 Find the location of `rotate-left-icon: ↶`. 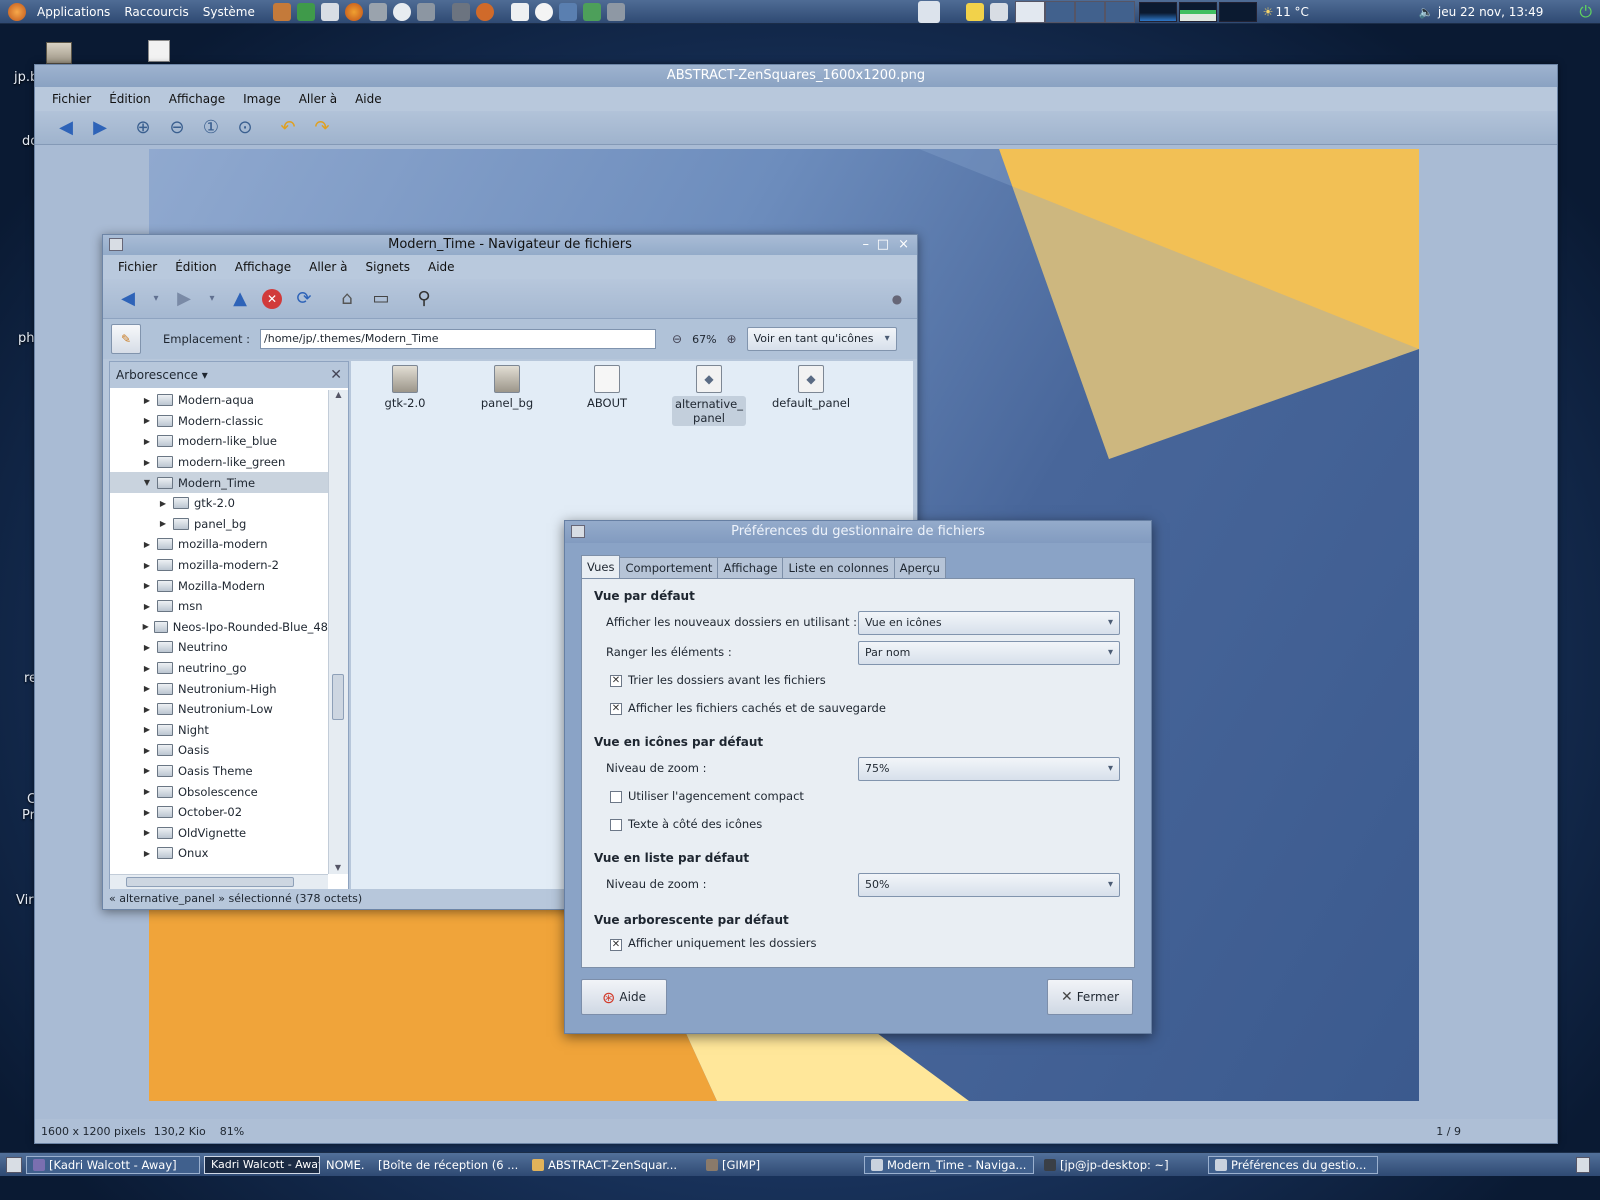

rotate-left-icon: ↶ is located at coordinates (288, 128).